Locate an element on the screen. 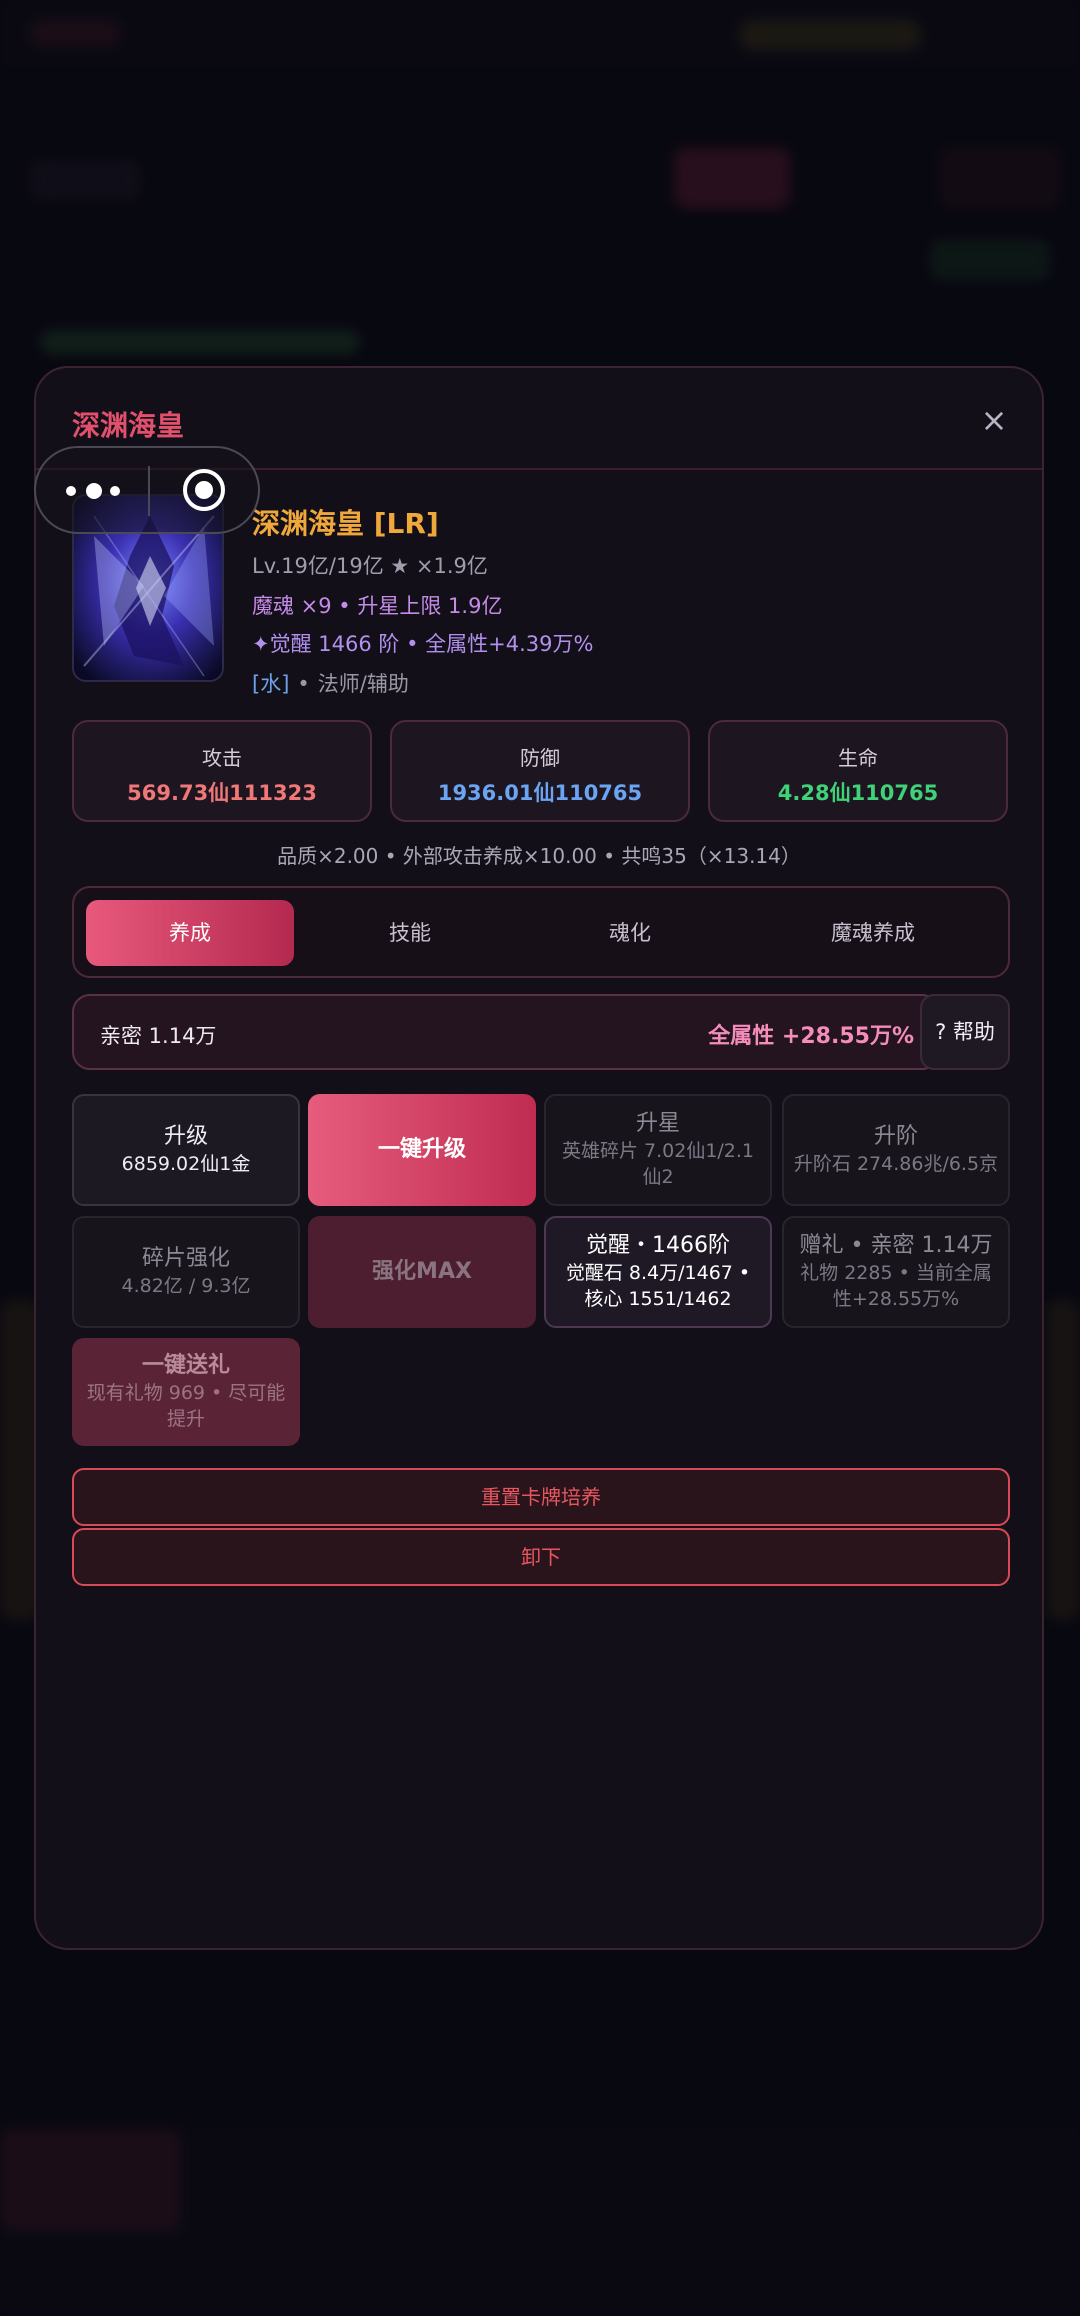 The height and width of the screenshot is (2316, 1080). hero-class-line: [水] • 法师/辅助 is located at coordinates (330, 684).